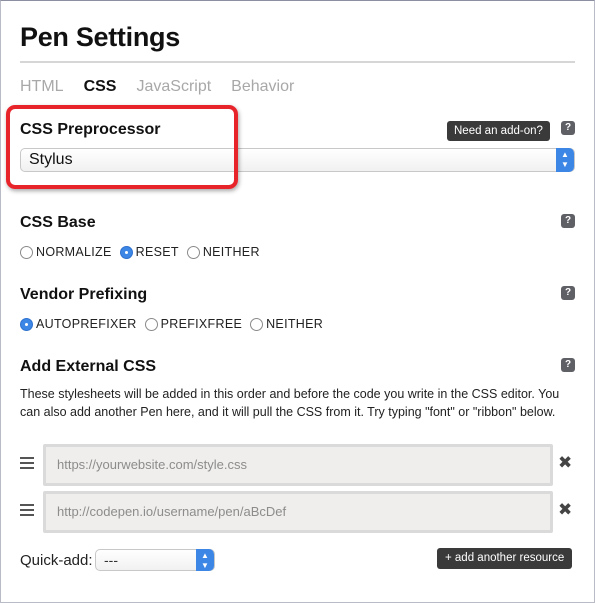 The width and height of the screenshot is (595, 603). I want to click on css-base-options: NORMALIZE RESET NEITHER, so click(144, 252).